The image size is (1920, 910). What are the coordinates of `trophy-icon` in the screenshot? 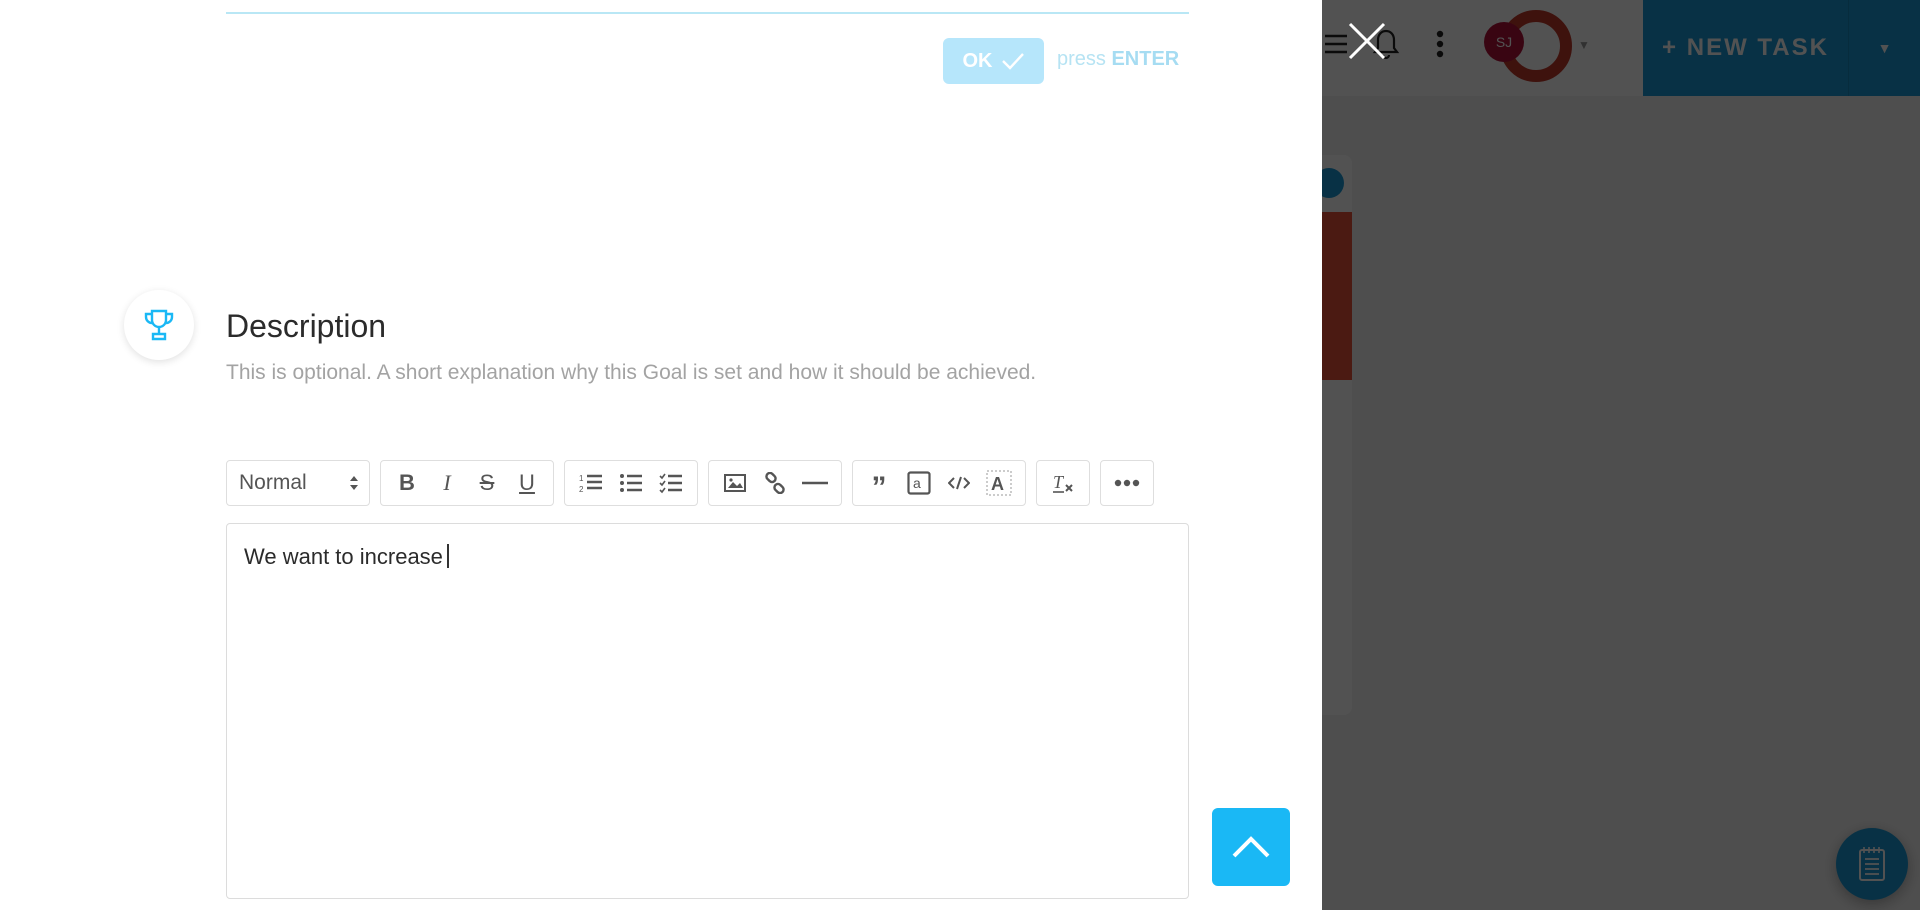 It's located at (159, 325).